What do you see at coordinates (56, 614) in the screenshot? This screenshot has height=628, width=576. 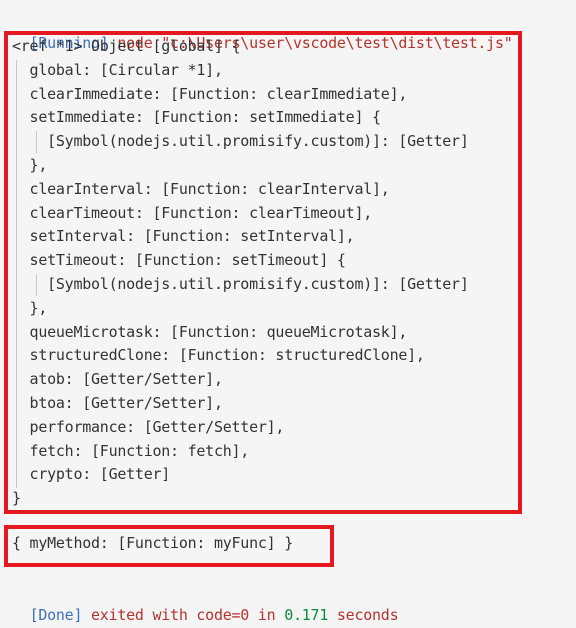 I see `done-tag: [Done]` at bounding box center [56, 614].